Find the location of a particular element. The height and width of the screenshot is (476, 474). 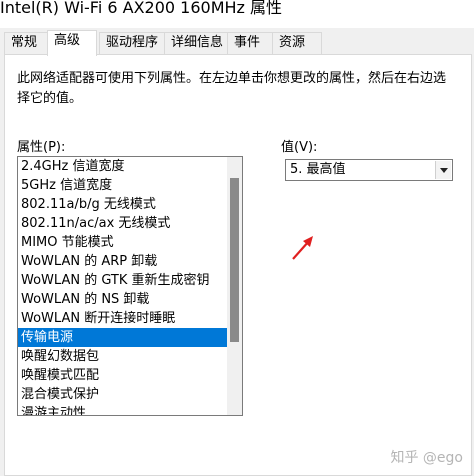

property-list-item: 802.11n/ac/ax 无线模式 is located at coordinates (122, 223).